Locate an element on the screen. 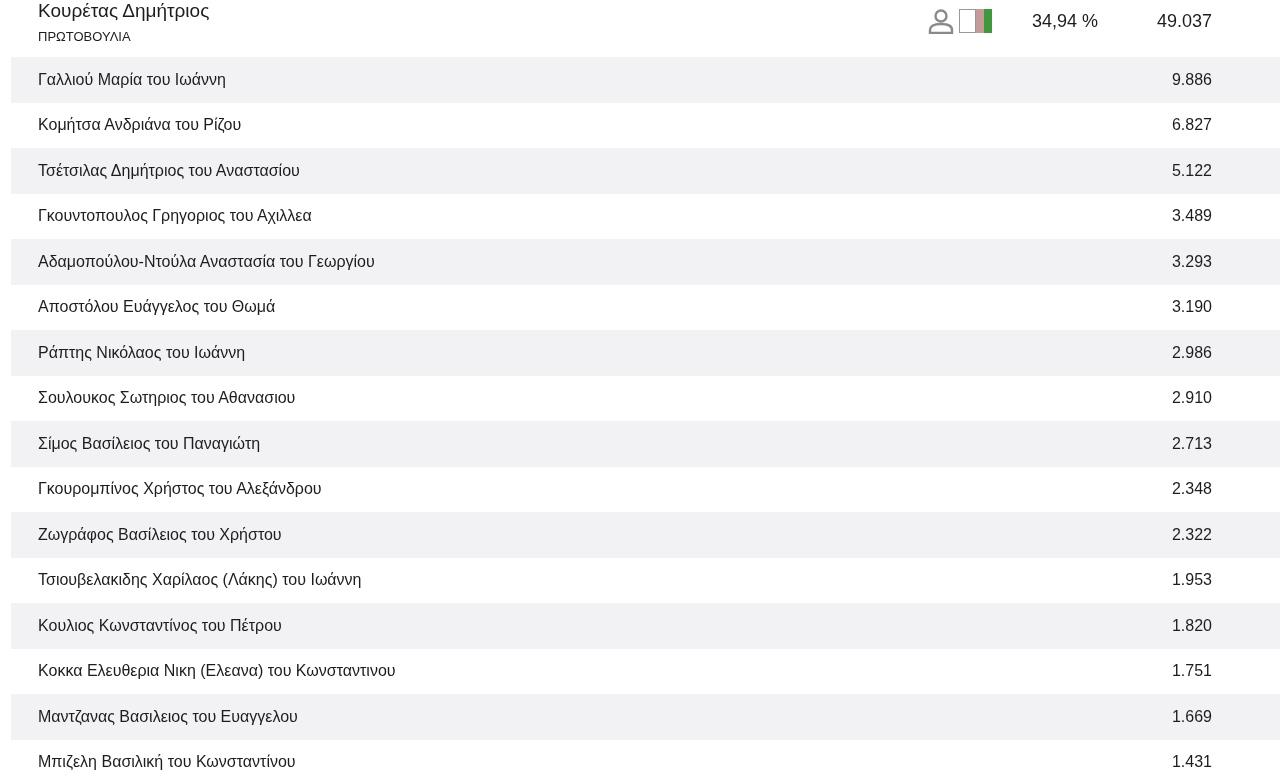  candidate-name: Ράπτης Νικόλαος του Ιωάννη is located at coordinates (142, 352).